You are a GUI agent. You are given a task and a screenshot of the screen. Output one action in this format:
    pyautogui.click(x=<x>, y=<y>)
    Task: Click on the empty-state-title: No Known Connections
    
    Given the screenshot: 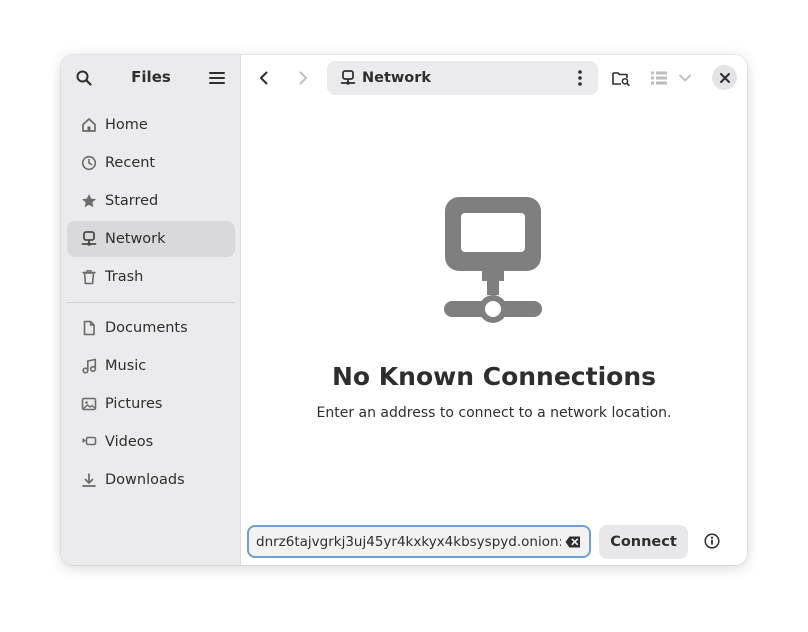 What is the action you would take?
    pyautogui.click(x=493, y=376)
    